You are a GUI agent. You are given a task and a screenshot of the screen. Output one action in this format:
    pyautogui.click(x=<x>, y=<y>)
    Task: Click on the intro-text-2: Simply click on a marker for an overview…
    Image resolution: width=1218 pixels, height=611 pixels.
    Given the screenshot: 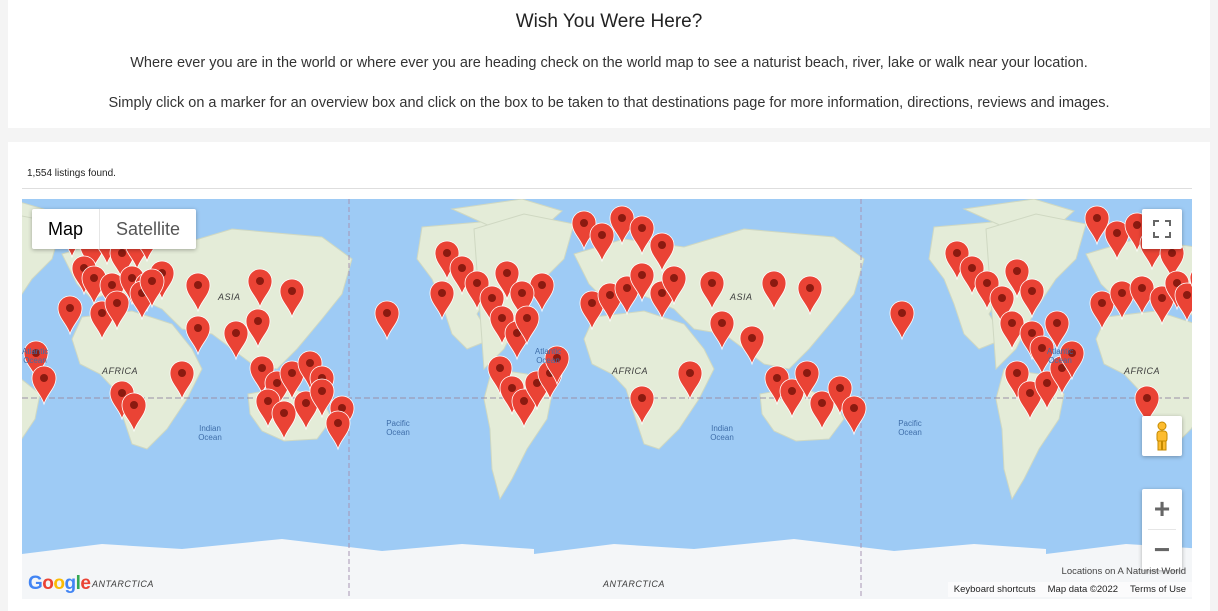 What is the action you would take?
    pyautogui.click(x=609, y=103)
    